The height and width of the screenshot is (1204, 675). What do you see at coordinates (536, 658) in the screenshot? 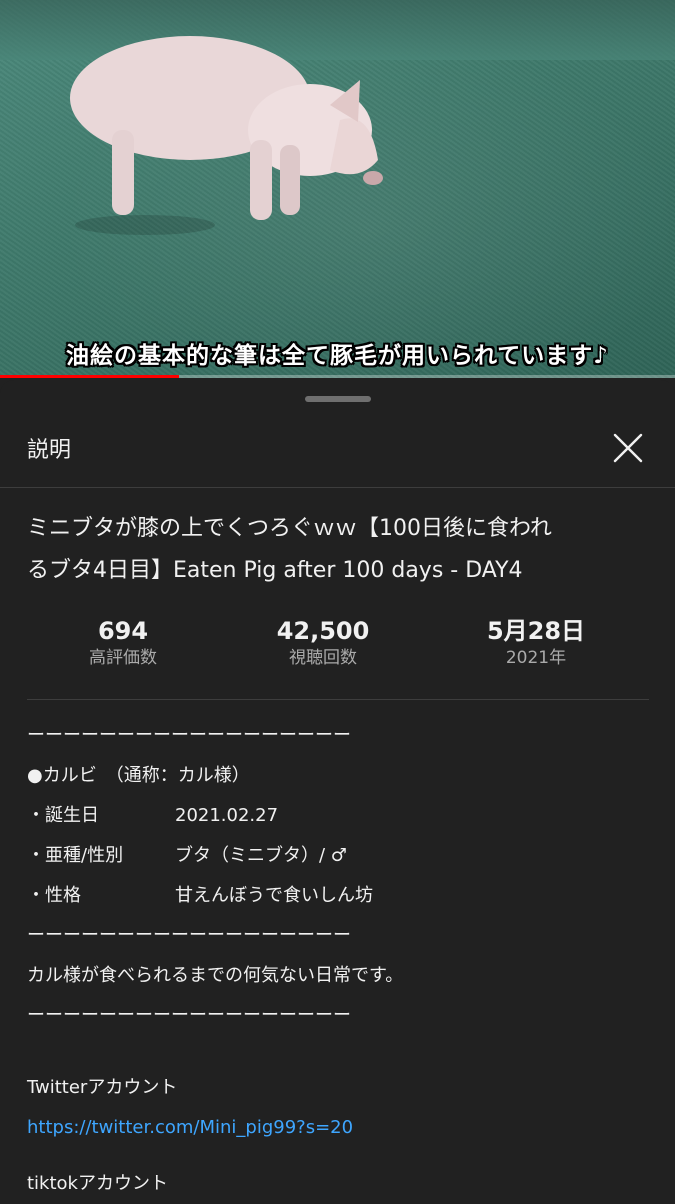
I see `upload-year: 2021年` at bounding box center [536, 658].